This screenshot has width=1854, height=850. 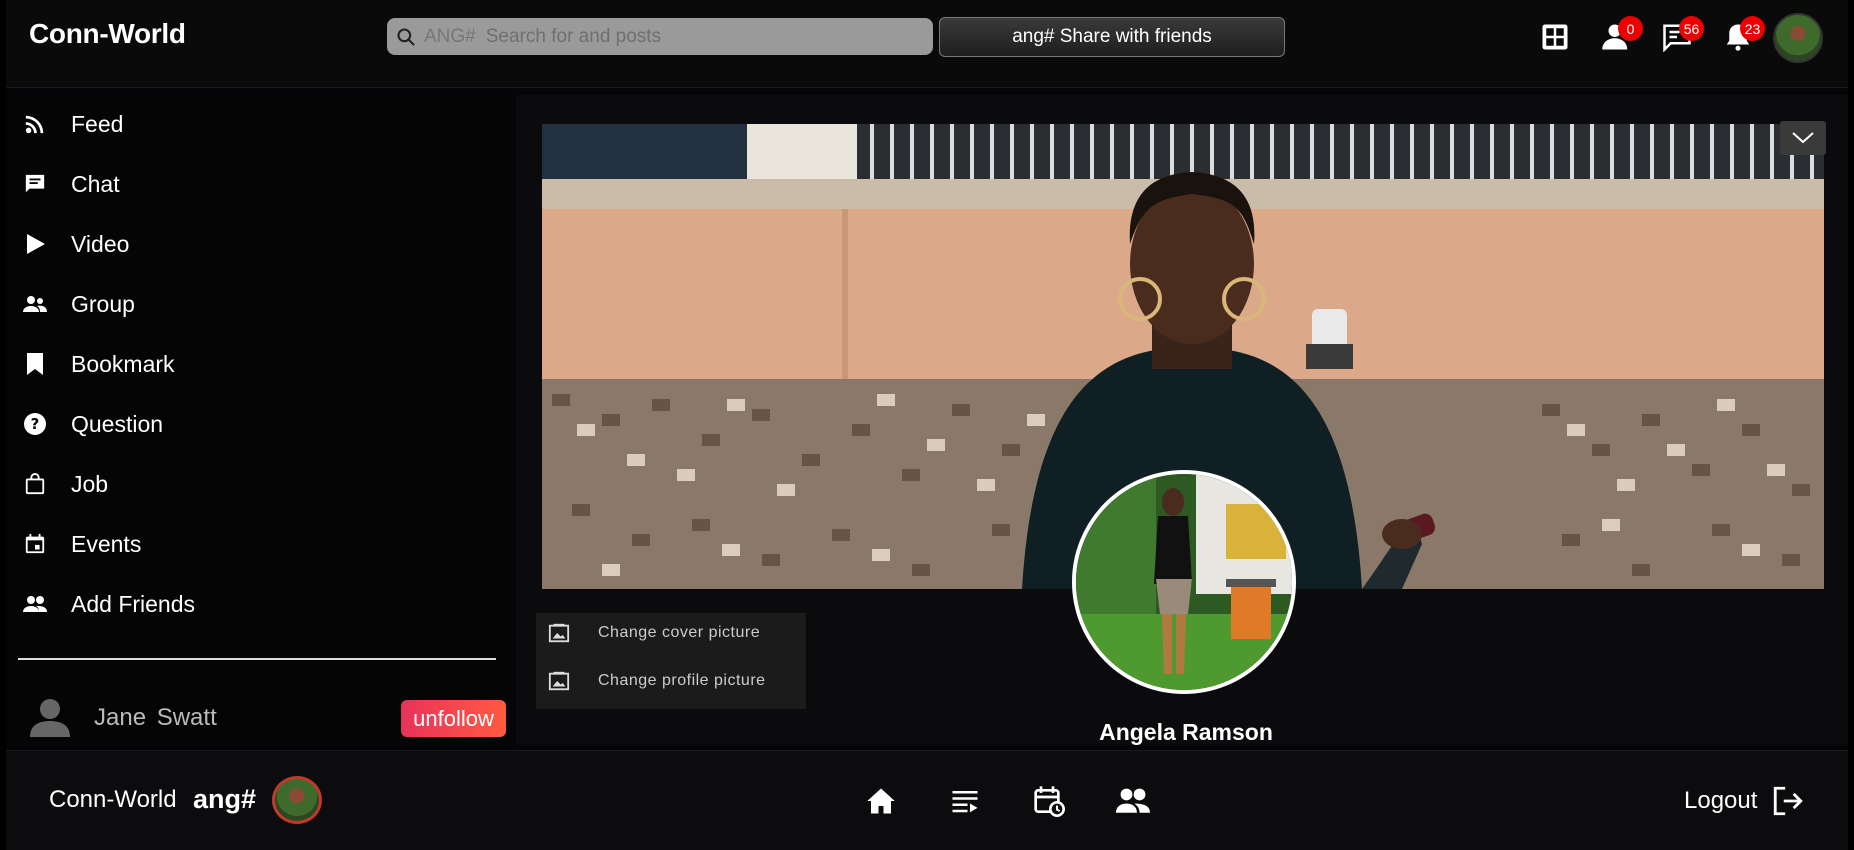 I want to click on sidebar-item-job: Job, so click(x=256, y=484).